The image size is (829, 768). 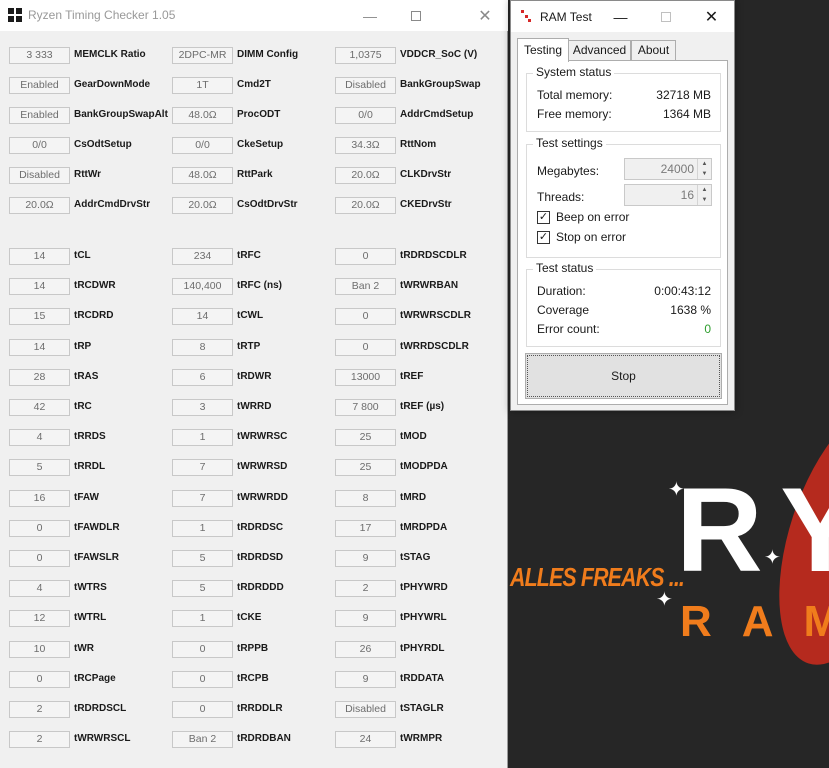 What do you see at coordinates (426, 174) in the screenshot?
I see `timing-label: CLKDrvStr` at bounding box center [426, 174].